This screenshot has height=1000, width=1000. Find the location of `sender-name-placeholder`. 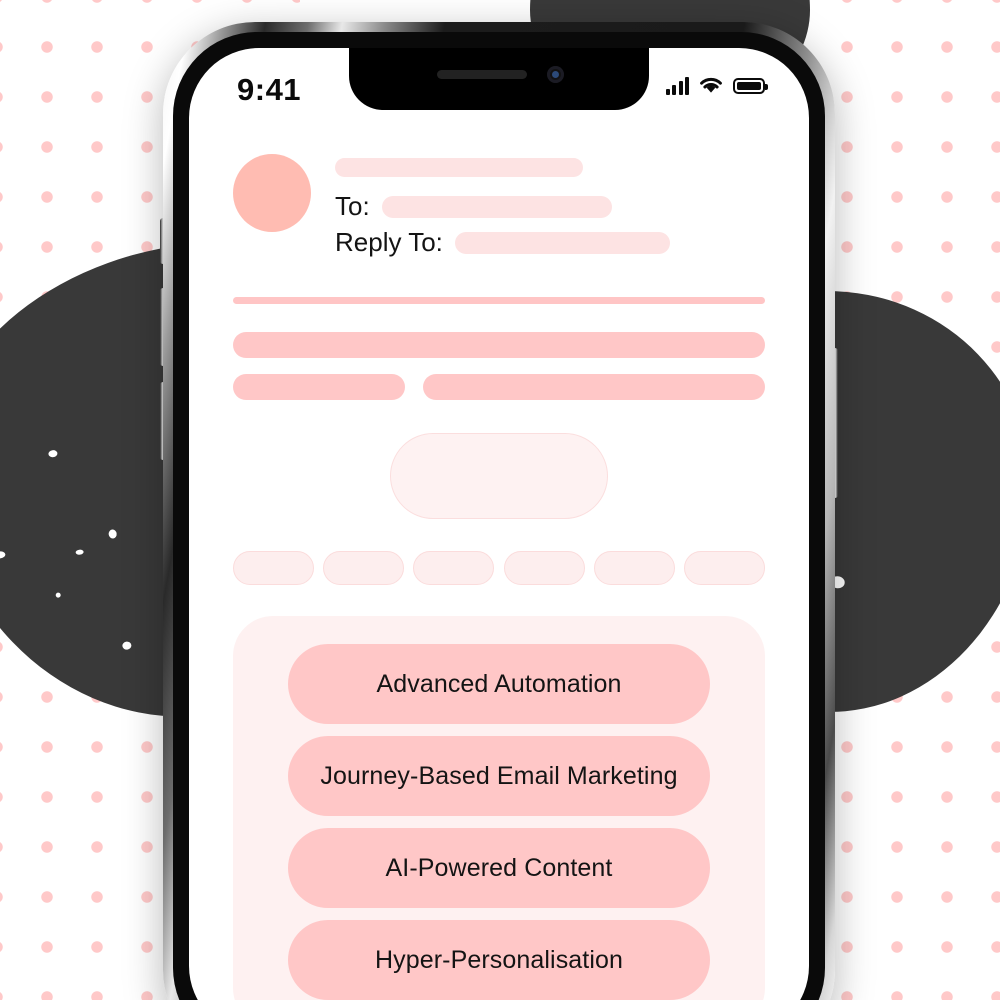

sender-name-placeholder is located at coordinates (459, 167).